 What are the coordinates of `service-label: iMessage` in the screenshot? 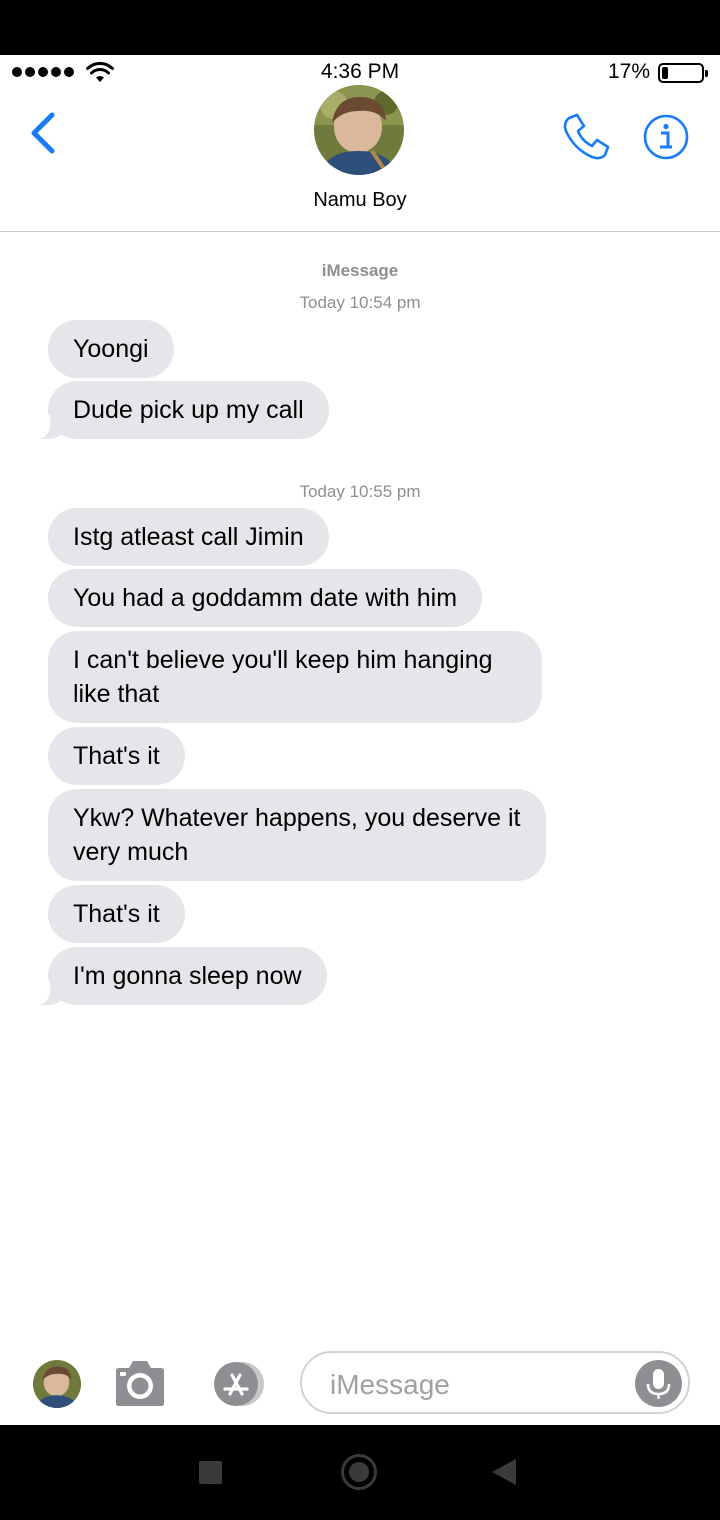 It's located at (360, 270).